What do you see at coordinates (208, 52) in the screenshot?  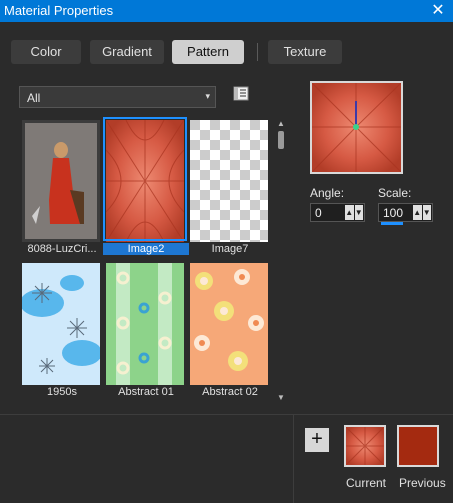 I see `tab-pattern: Pattern` at bounding box center [208, 52].